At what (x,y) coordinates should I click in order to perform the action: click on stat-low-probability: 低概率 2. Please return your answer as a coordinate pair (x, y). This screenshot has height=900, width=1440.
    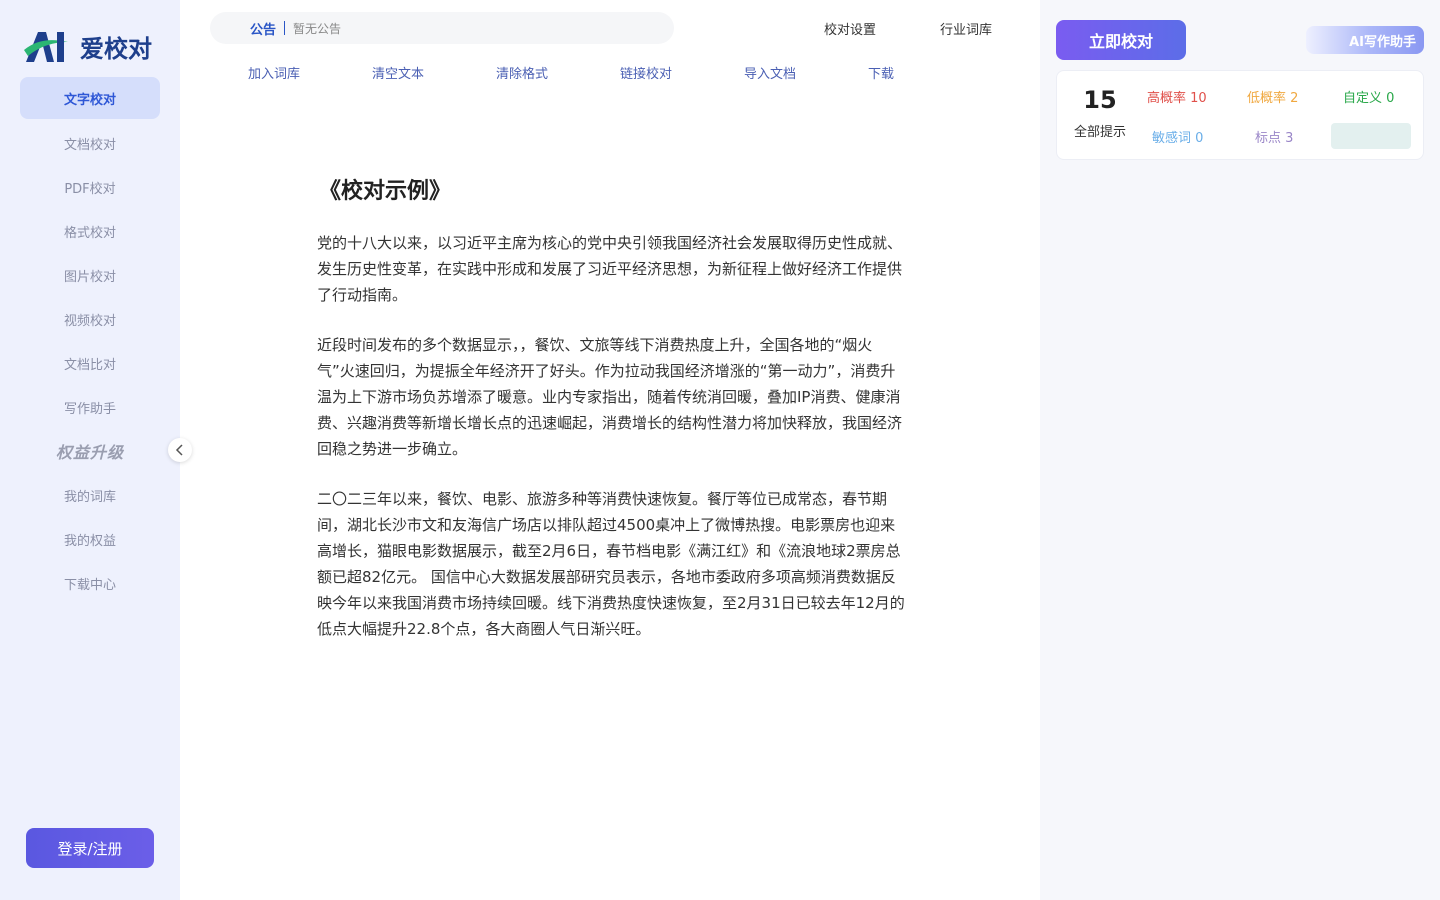
    Looking at the image, I should click on (1272, 96).